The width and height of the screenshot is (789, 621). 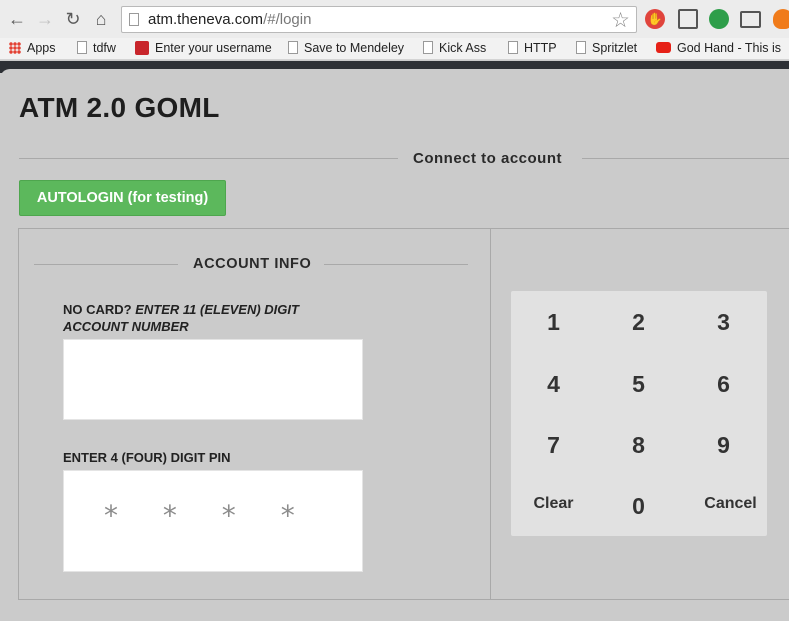 I want to click on key-4: 4, so click(x=553, y=384).